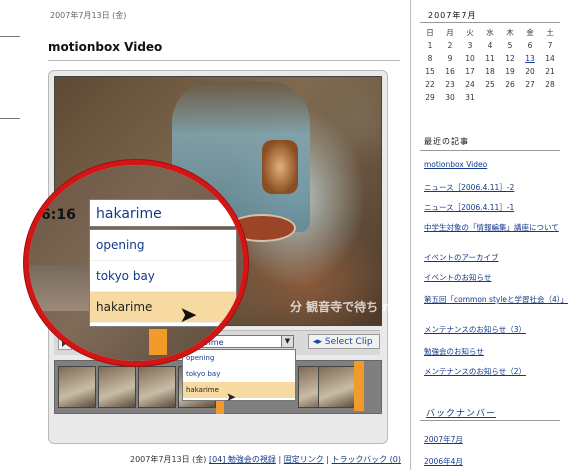  Describe the element at coordinates (443, 461) in the screenshot. I see `backnumber-link: 2006年4月` at that location.